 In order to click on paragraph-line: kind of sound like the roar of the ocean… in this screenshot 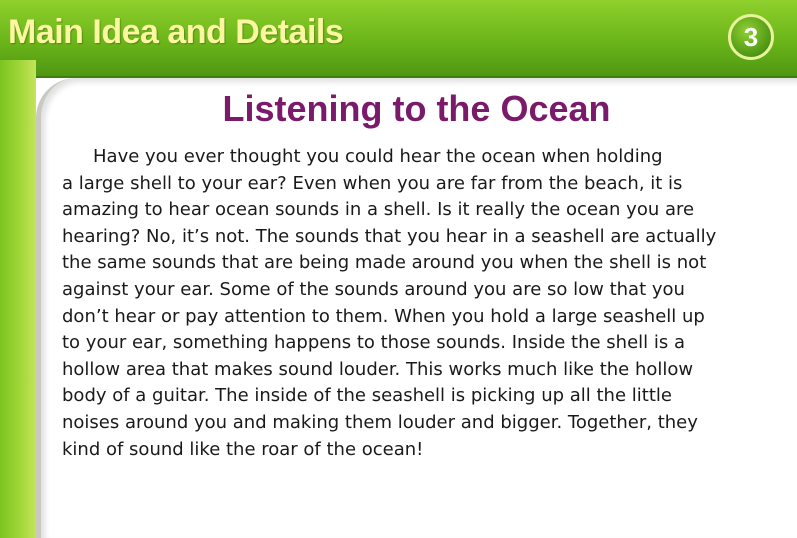, I will do `click(243, 449)`.